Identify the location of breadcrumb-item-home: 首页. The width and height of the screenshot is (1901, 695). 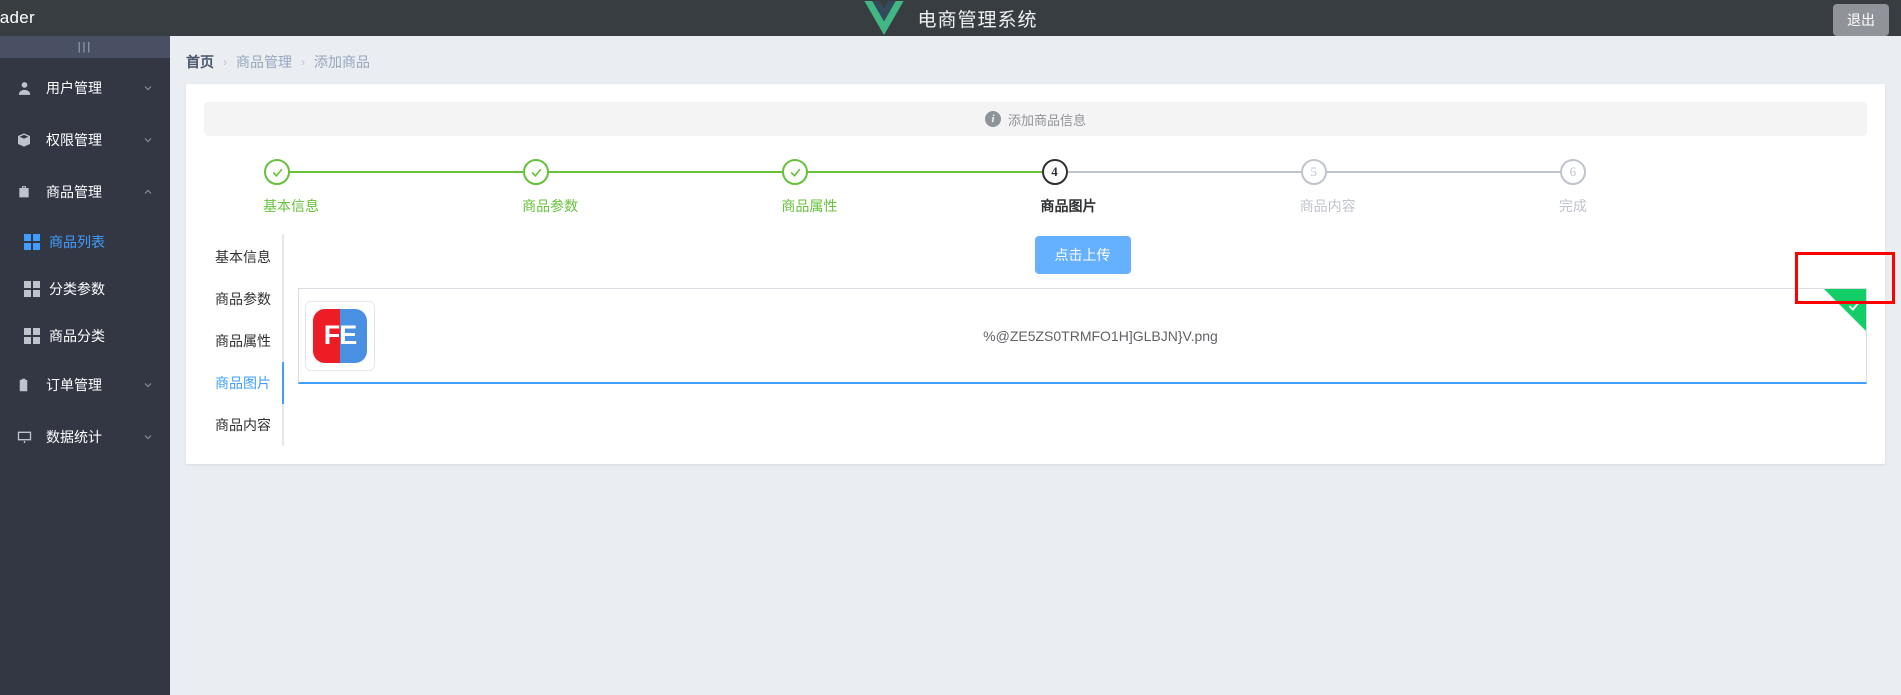
(200, 62).